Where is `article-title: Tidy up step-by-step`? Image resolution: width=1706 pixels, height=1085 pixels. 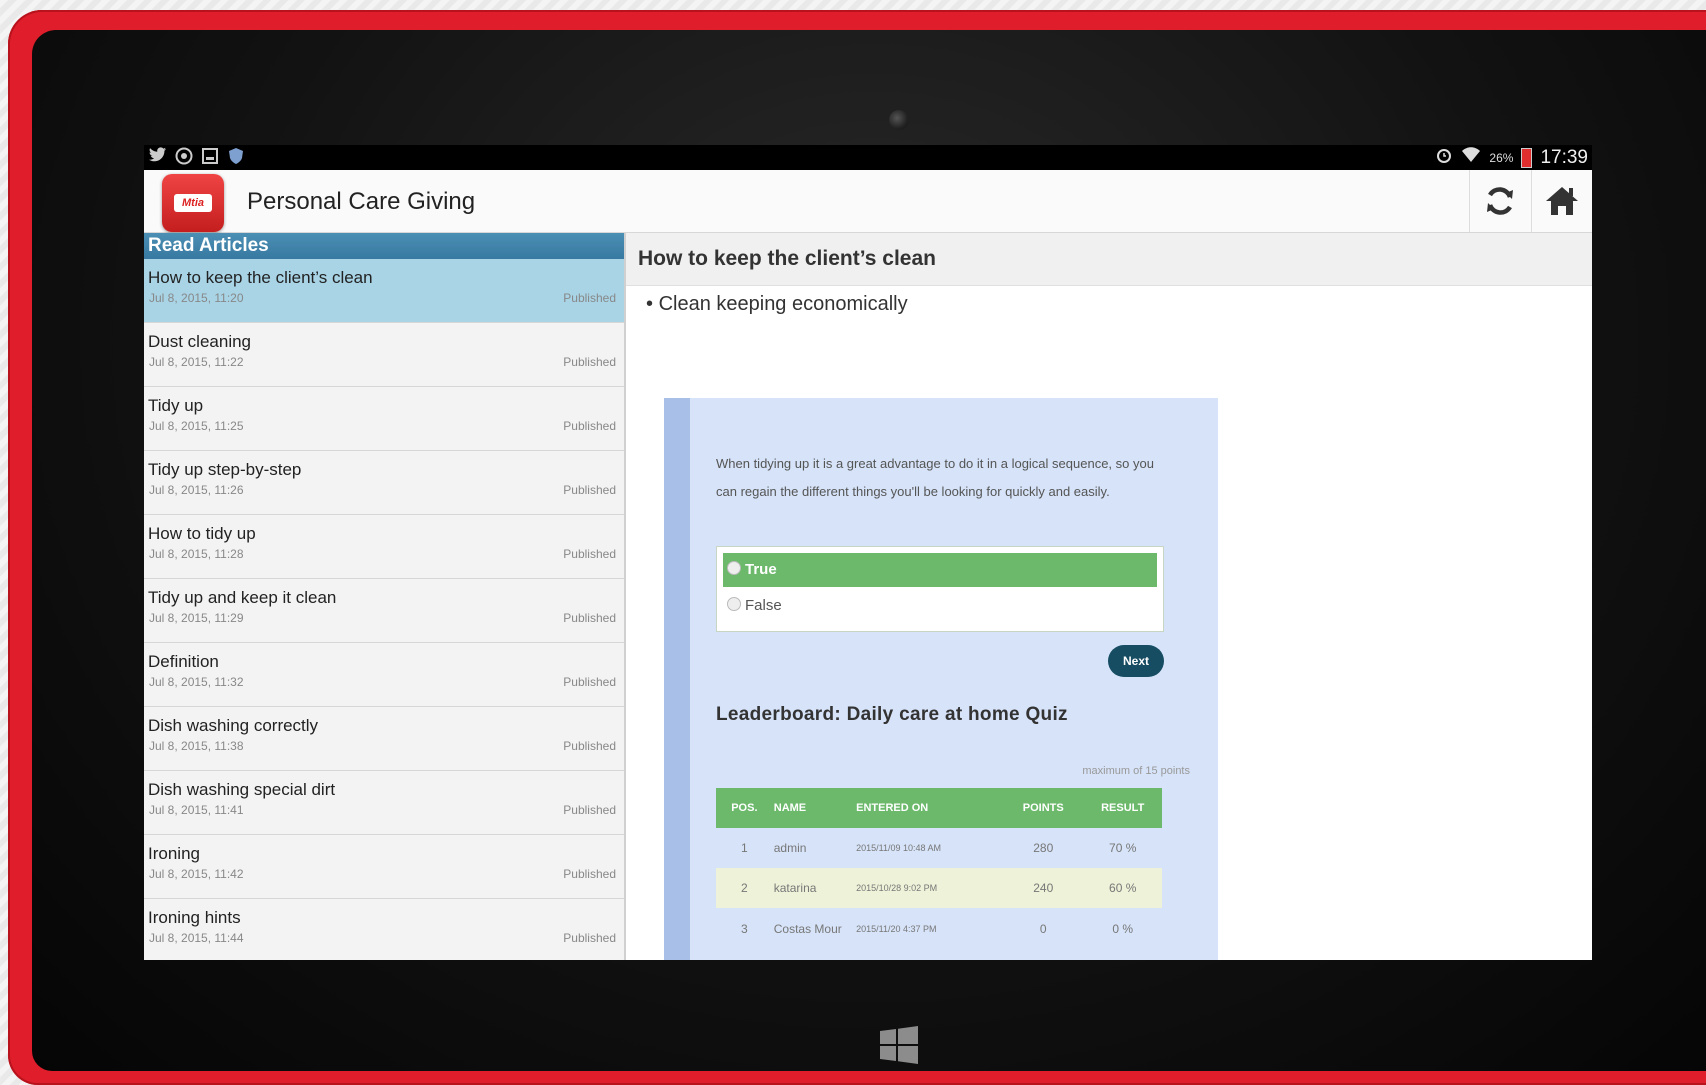
article-title: Tidy up step-by-step is located at coordinates (225, 469).